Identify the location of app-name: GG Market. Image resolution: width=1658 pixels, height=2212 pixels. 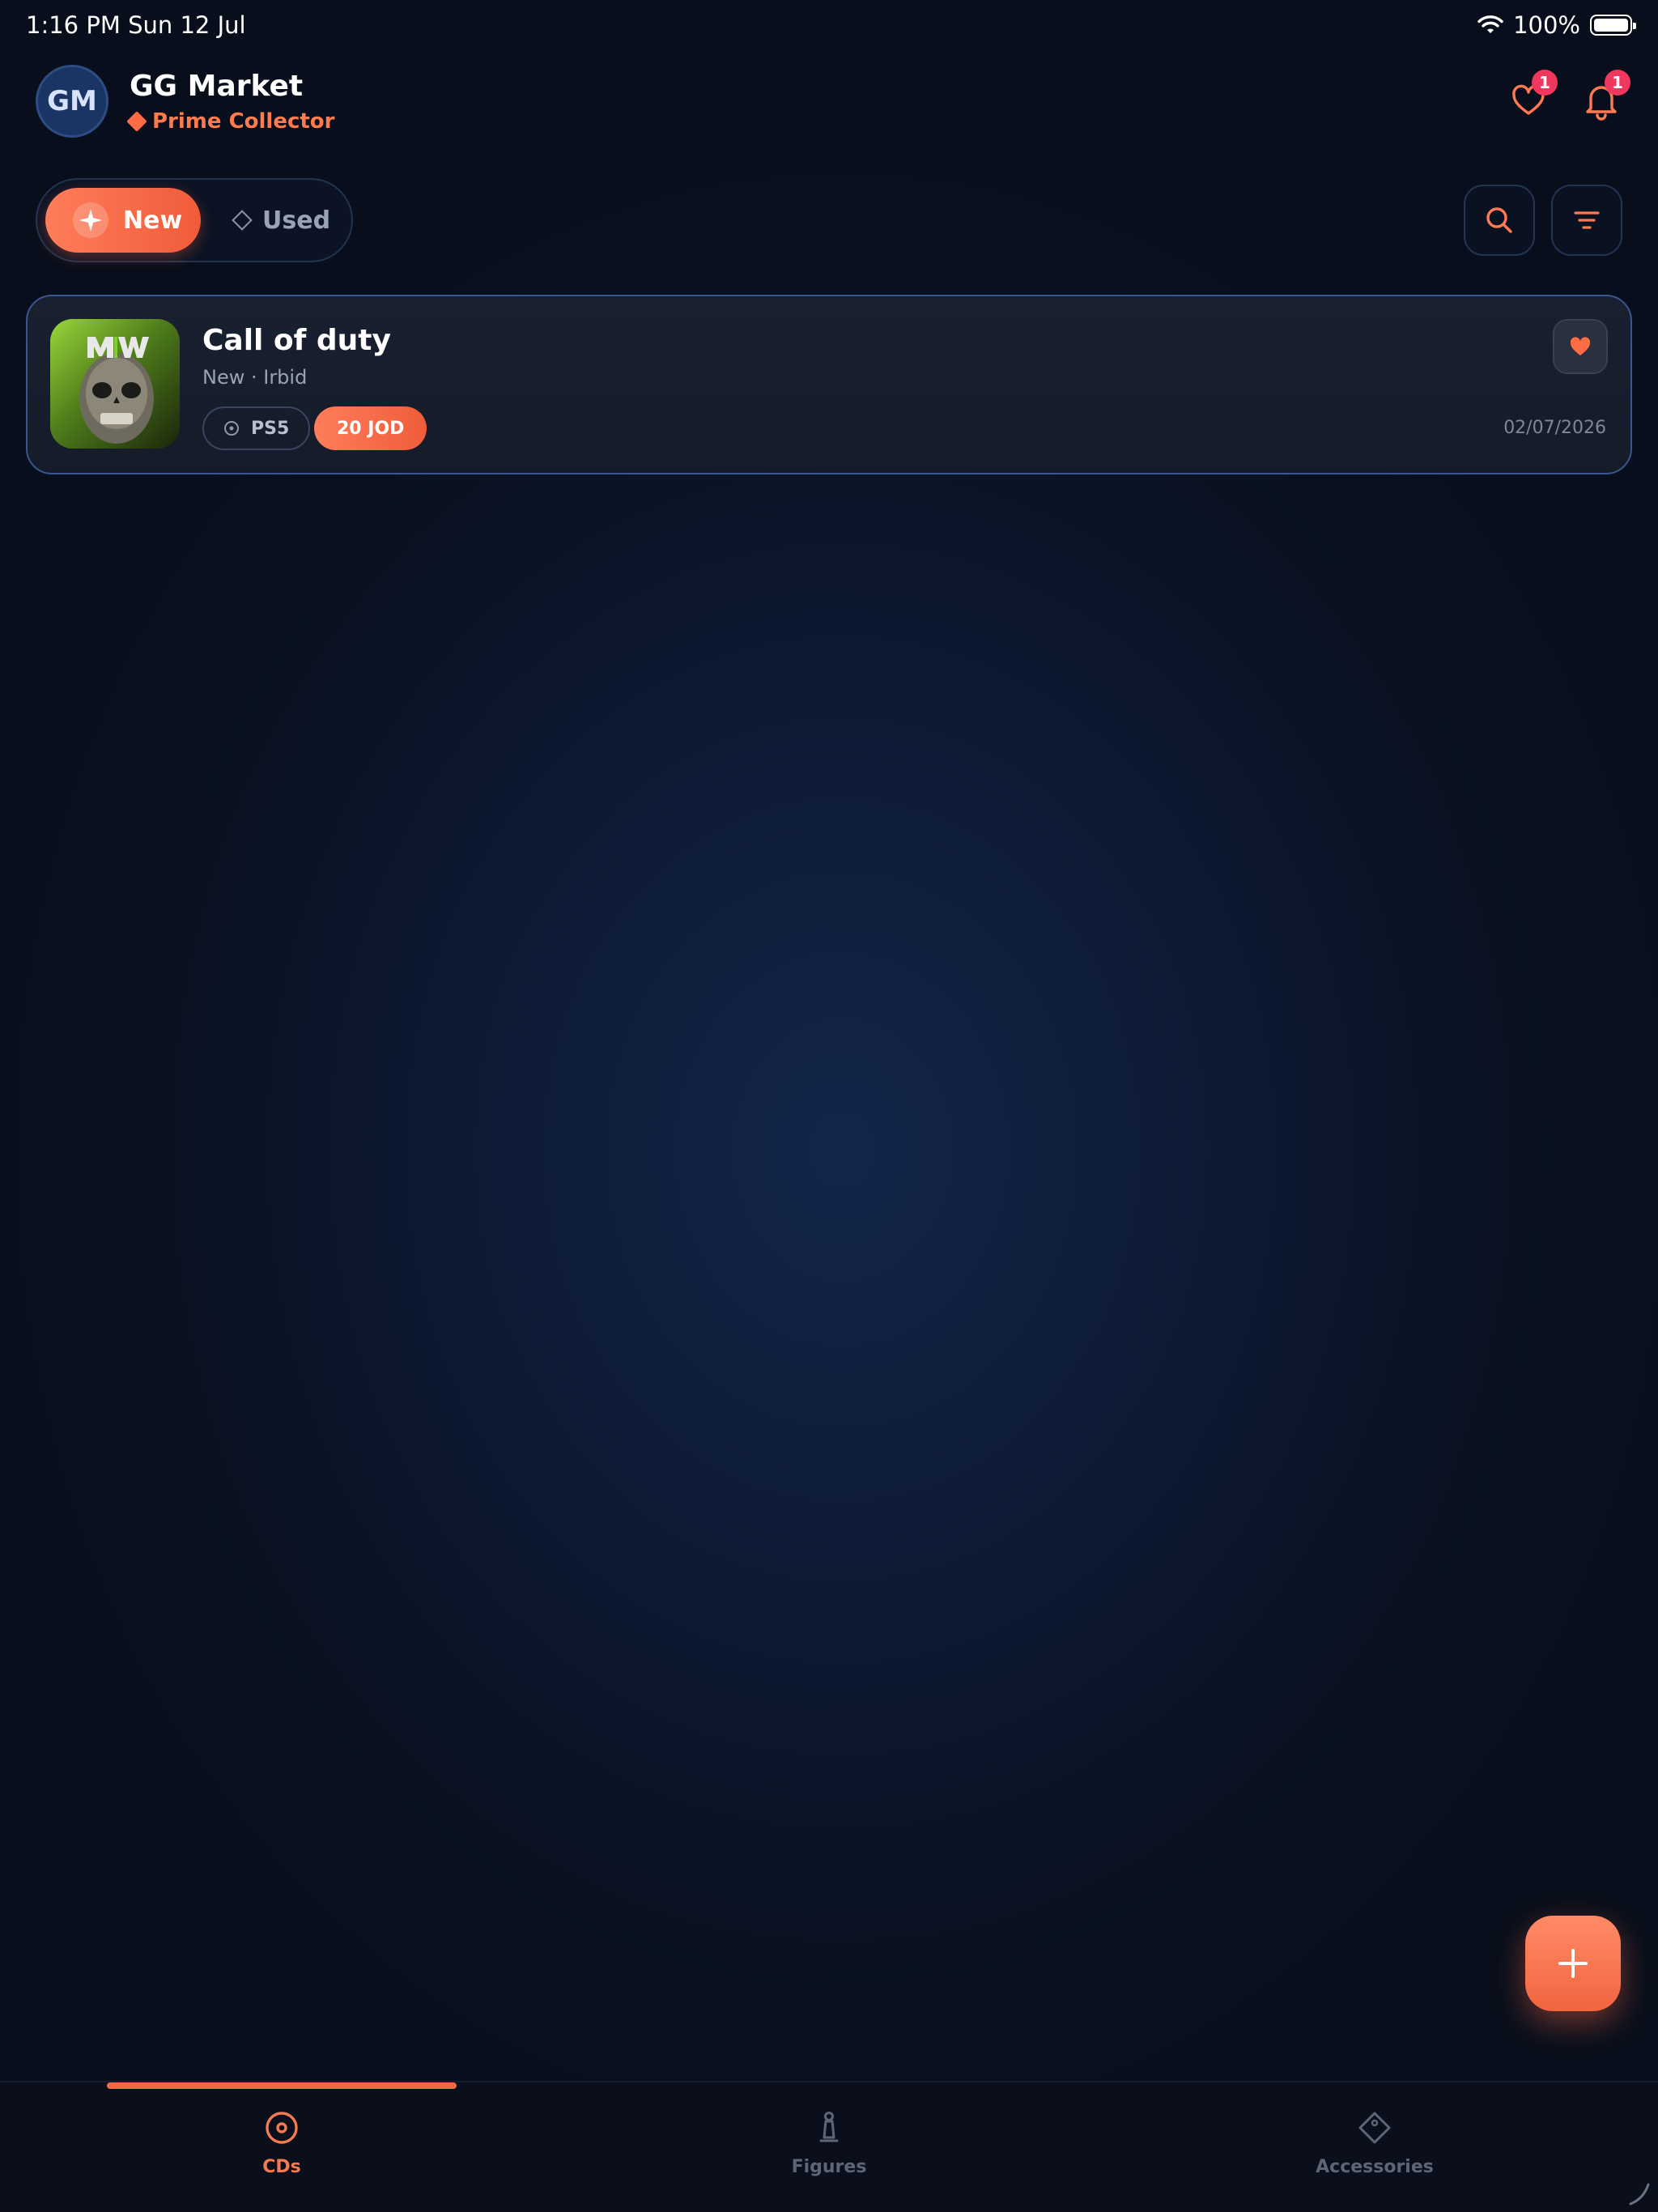
(217, 87).